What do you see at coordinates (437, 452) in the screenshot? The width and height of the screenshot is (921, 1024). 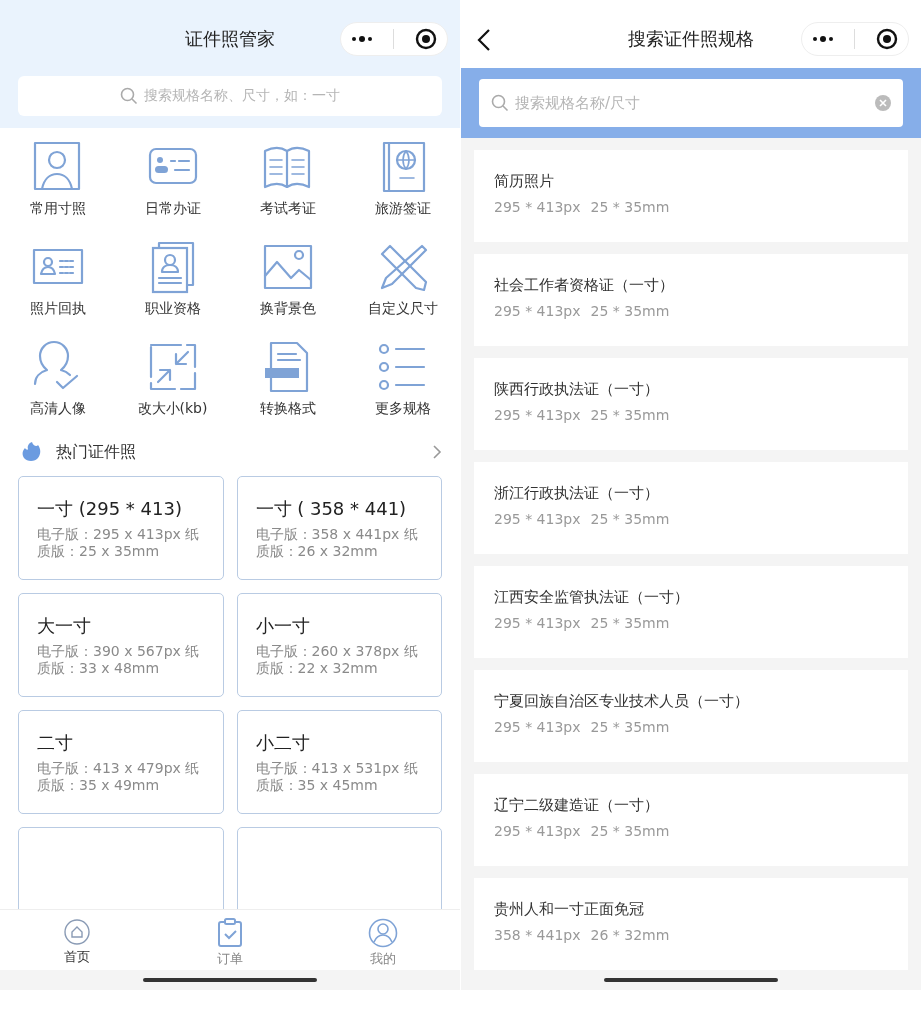 I see `chevron-right-icon` at bounding box center [437, 452].